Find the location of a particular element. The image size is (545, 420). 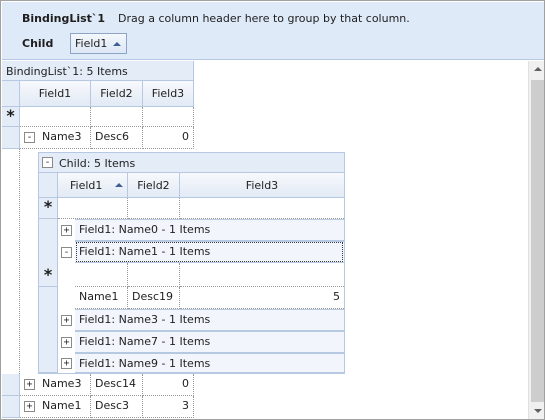

column-header-field2: Field2 is located at coordinates (117, 94).